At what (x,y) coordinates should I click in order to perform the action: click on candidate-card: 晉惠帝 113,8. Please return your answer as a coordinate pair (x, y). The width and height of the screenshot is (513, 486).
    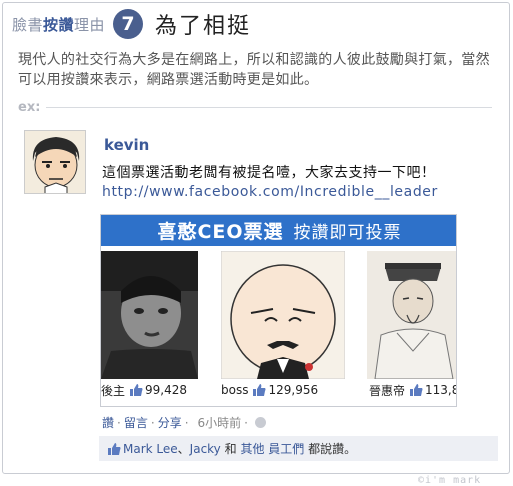
    Looking at the image, I should click on (412, 328).